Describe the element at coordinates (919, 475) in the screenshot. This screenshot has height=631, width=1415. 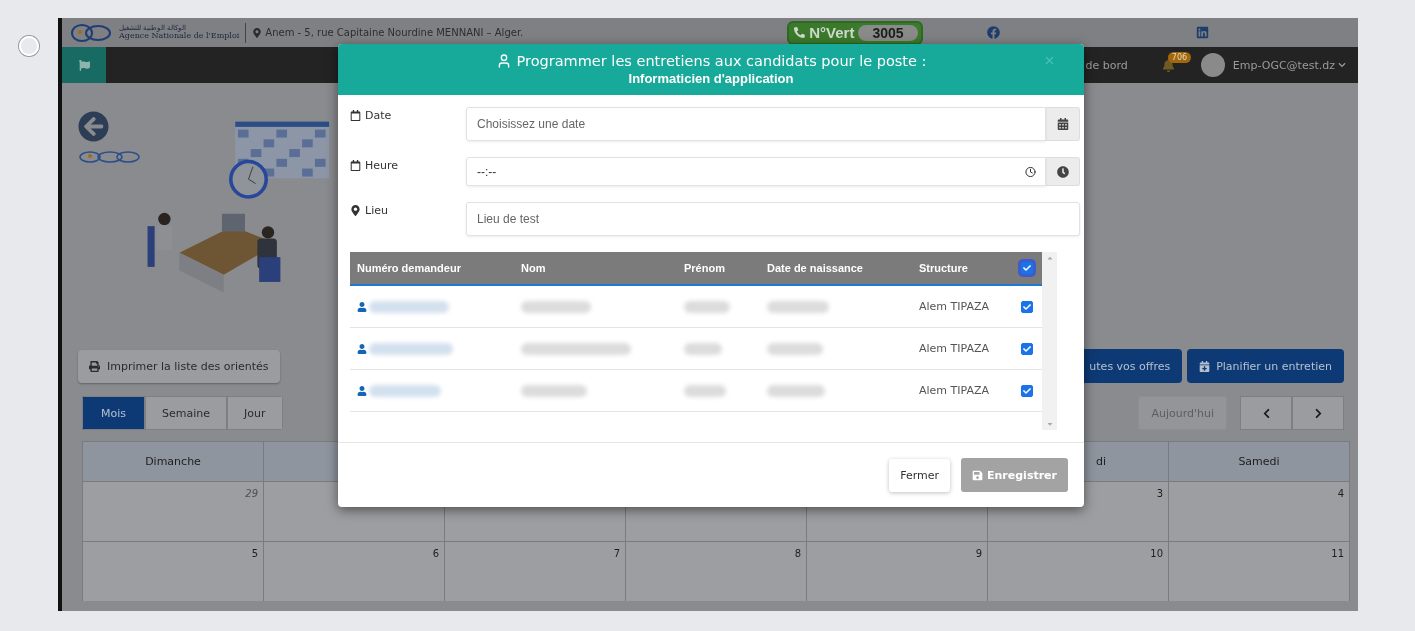
I see `close-button: Fermer` at that location.